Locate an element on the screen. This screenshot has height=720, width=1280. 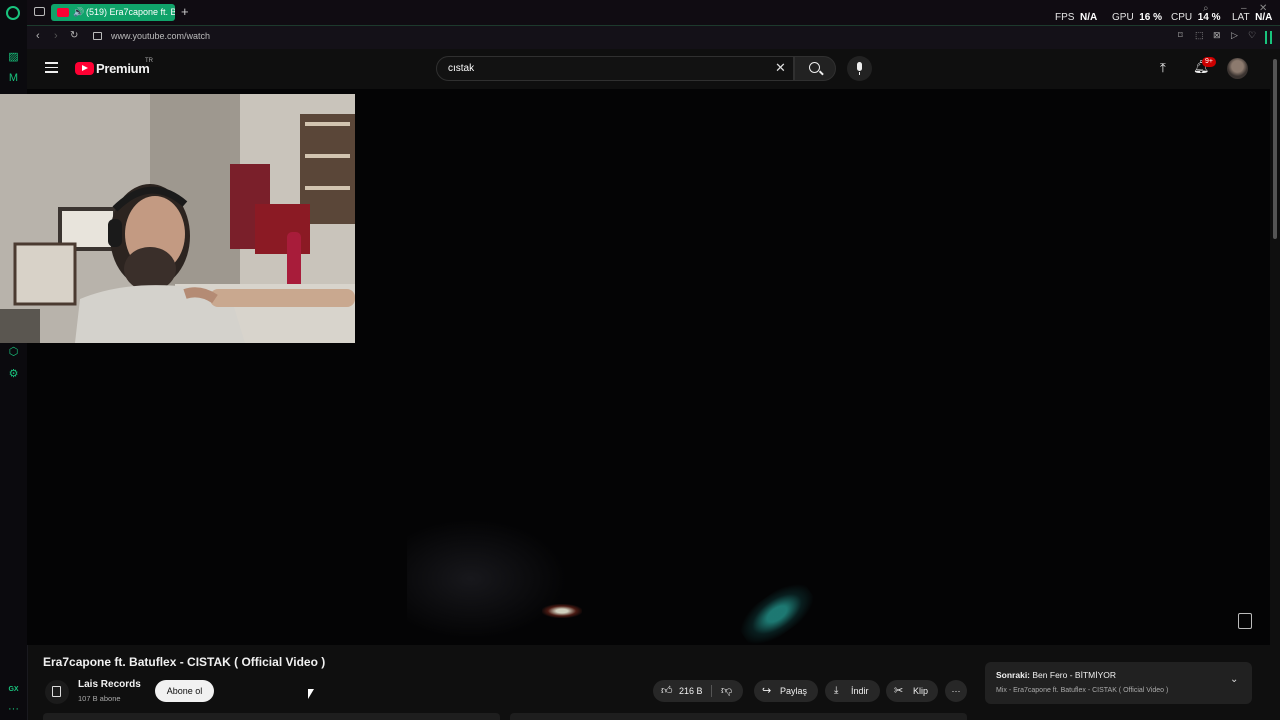
heart-icon: ♡ is located at coordinates (1252, 35).